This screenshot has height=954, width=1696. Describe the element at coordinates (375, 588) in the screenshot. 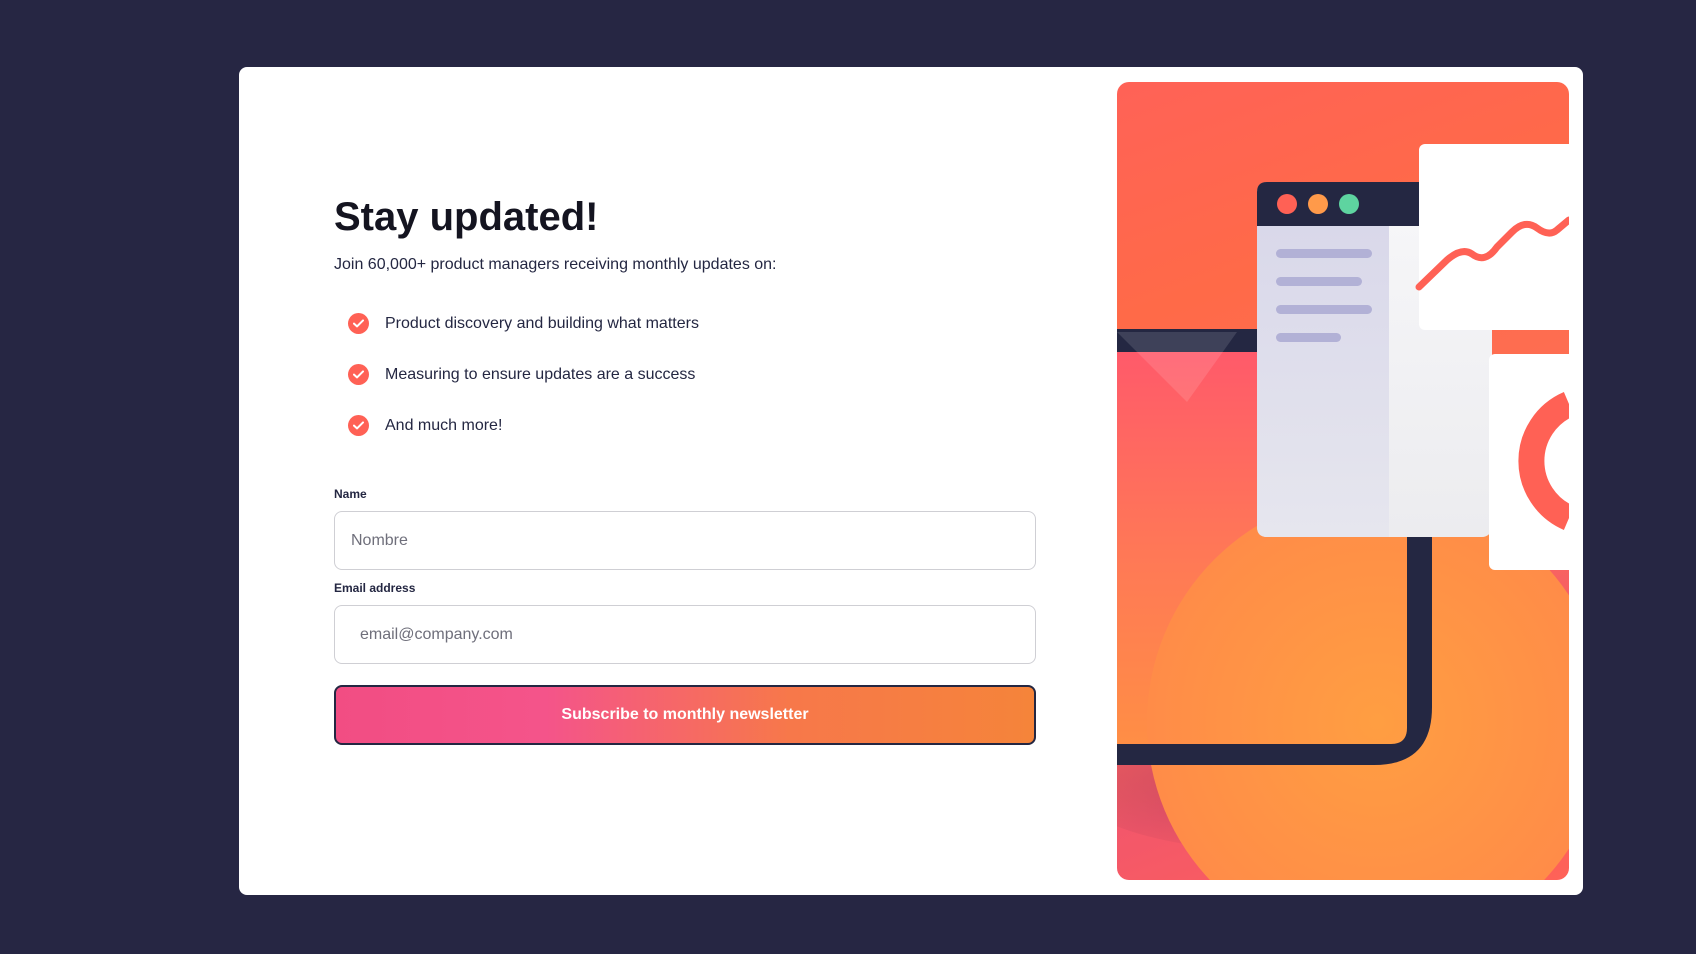

I see `email-label: Email address` at that location.